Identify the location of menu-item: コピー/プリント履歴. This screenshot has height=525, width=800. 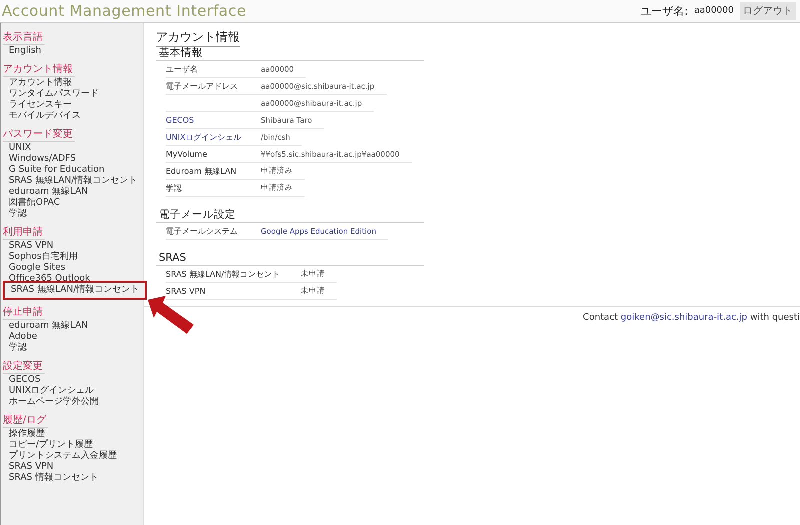
(51, 445).